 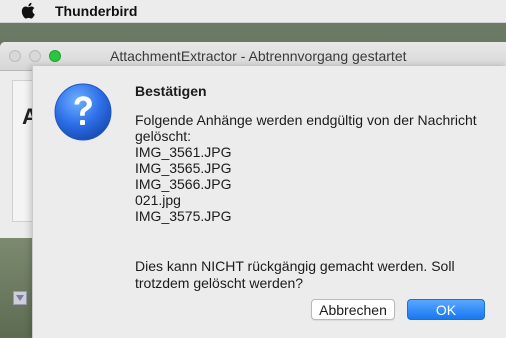 What do you see at coordinates (35, 56) in the screenshot?
I see `window-minimize-button` at bounding box center [35, 56].